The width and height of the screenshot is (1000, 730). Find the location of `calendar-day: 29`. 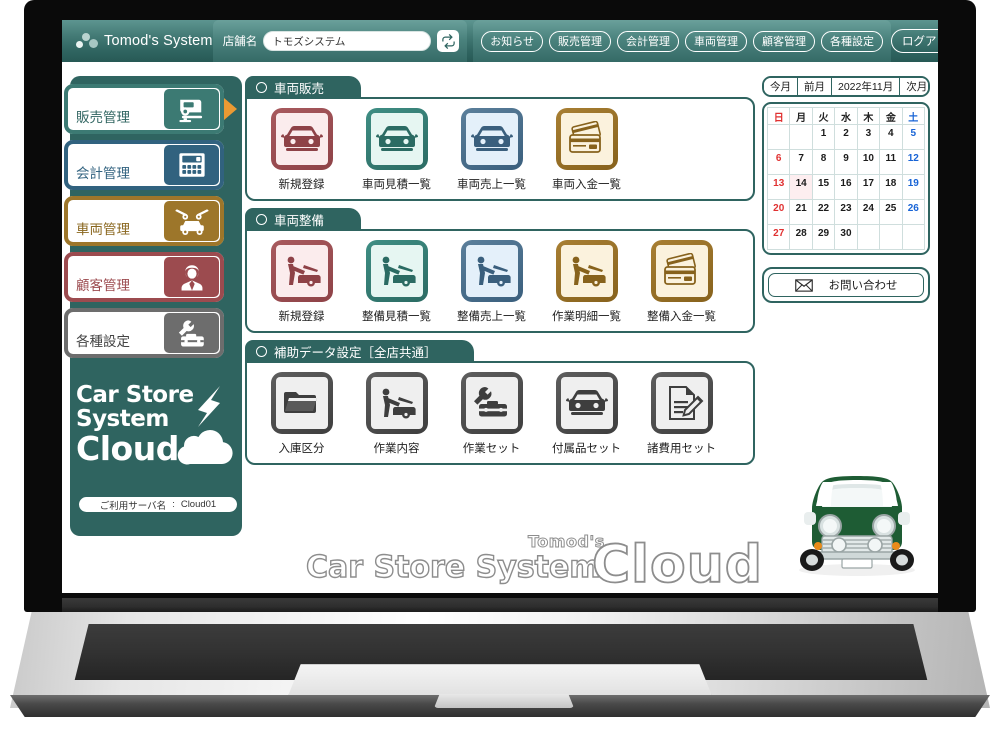

calendar-day: 29 is located at coordinates (823, 237).